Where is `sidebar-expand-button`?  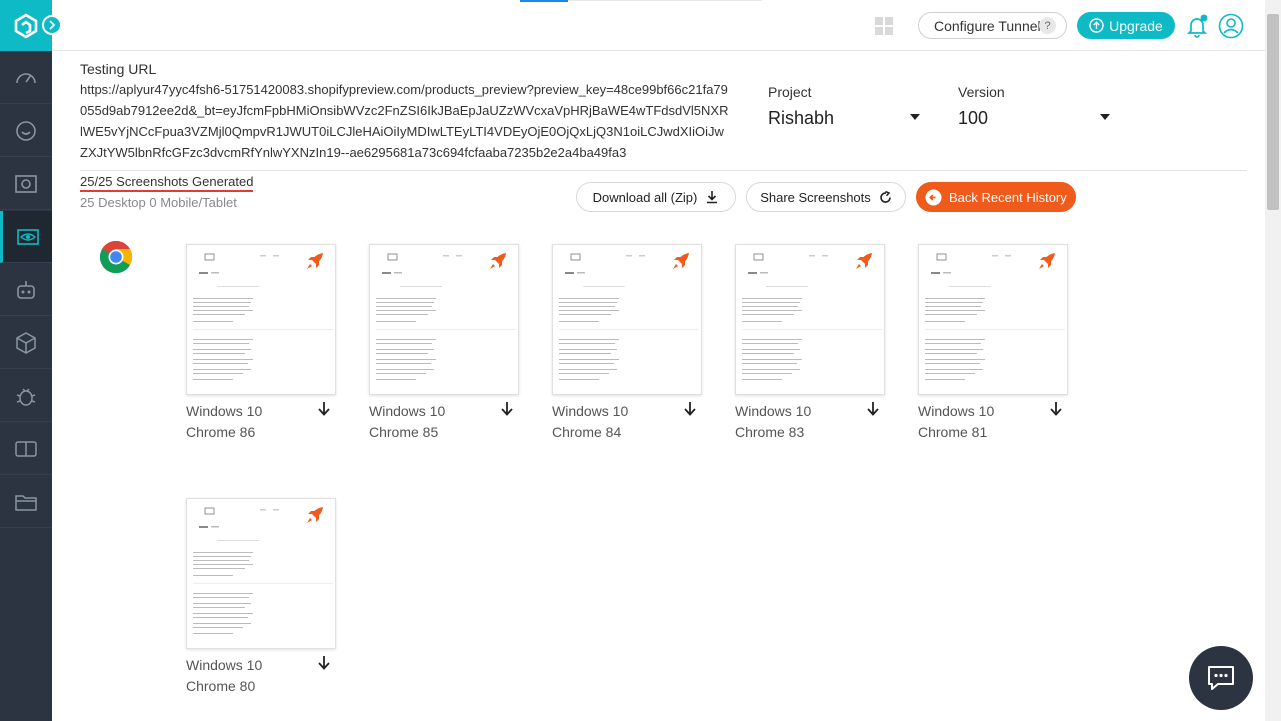 sidebar-expand-button is located at coordinates (52, 25).